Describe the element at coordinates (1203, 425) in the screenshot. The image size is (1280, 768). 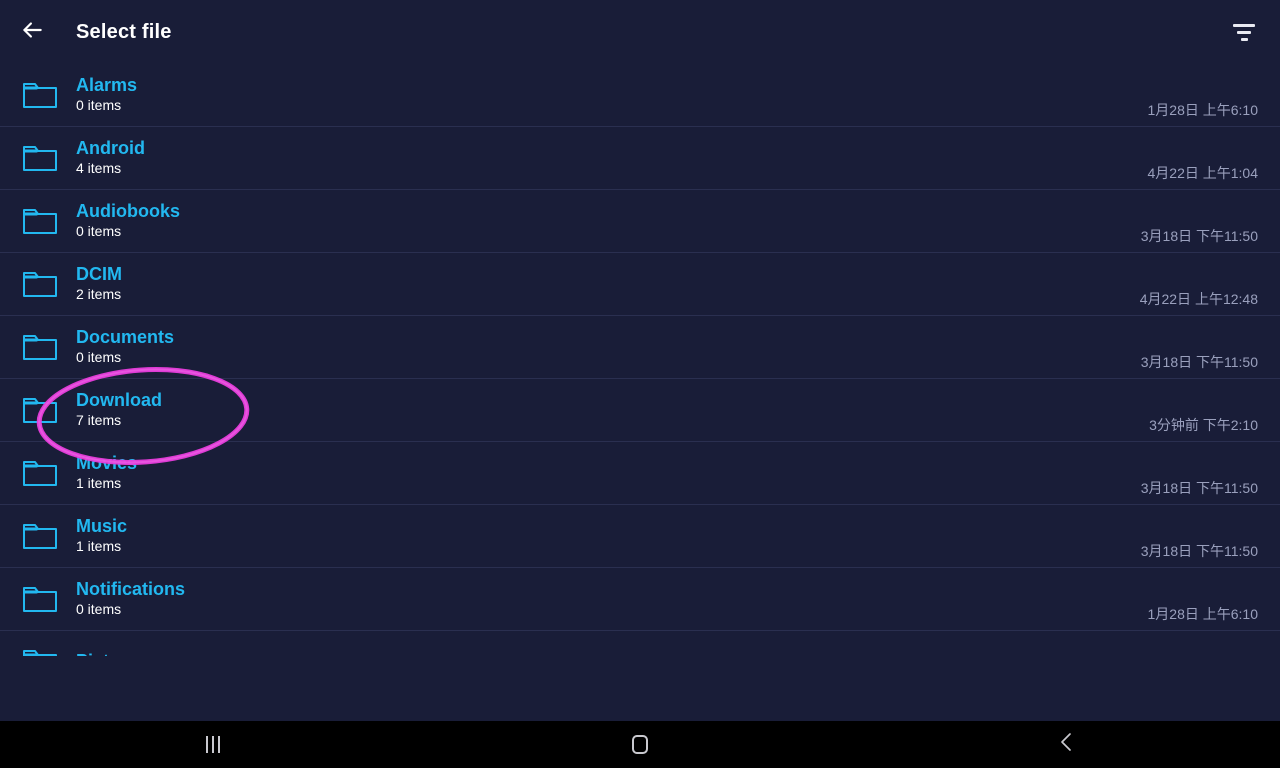
I see `folder-timestamp: 3分钟前 下午2:10` at that location.